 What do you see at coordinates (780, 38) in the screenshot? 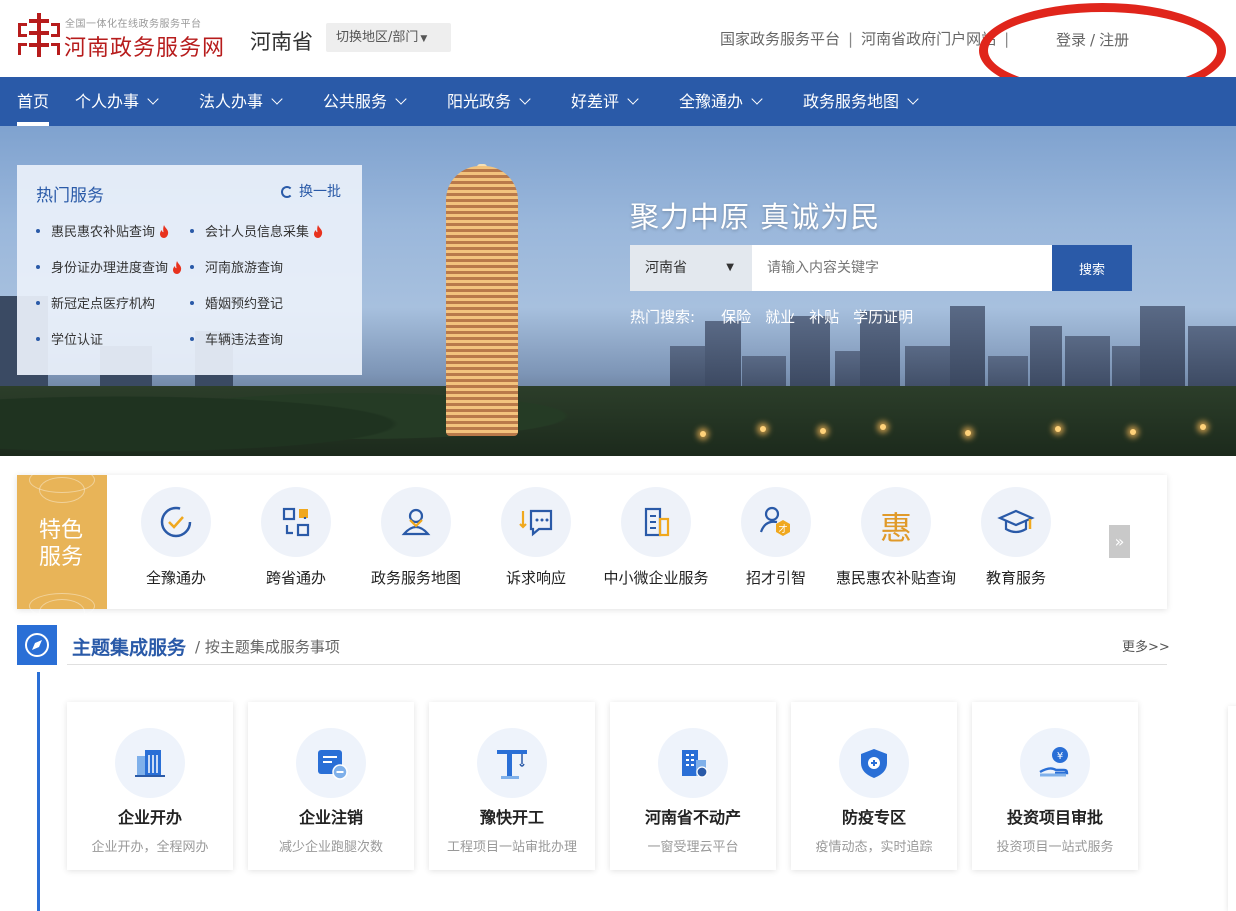
I see `link-national-platform: 国家政务服务平台` at bounding box center [780, 38].